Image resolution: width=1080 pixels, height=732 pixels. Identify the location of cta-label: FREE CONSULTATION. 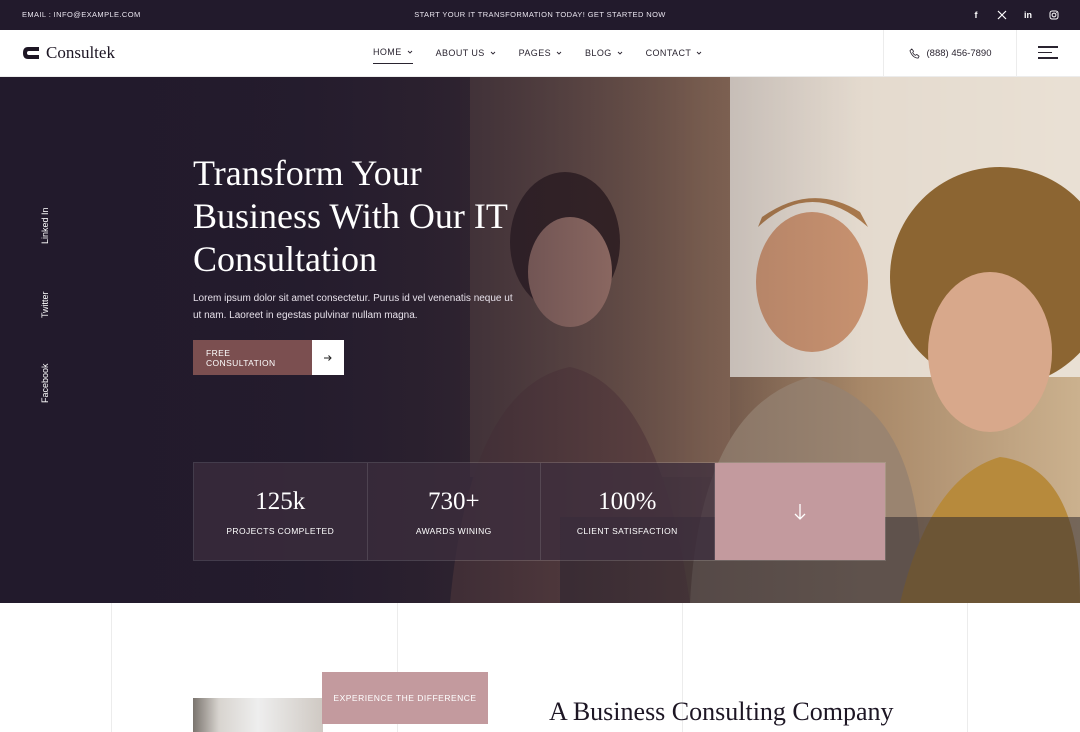
(252, 357).